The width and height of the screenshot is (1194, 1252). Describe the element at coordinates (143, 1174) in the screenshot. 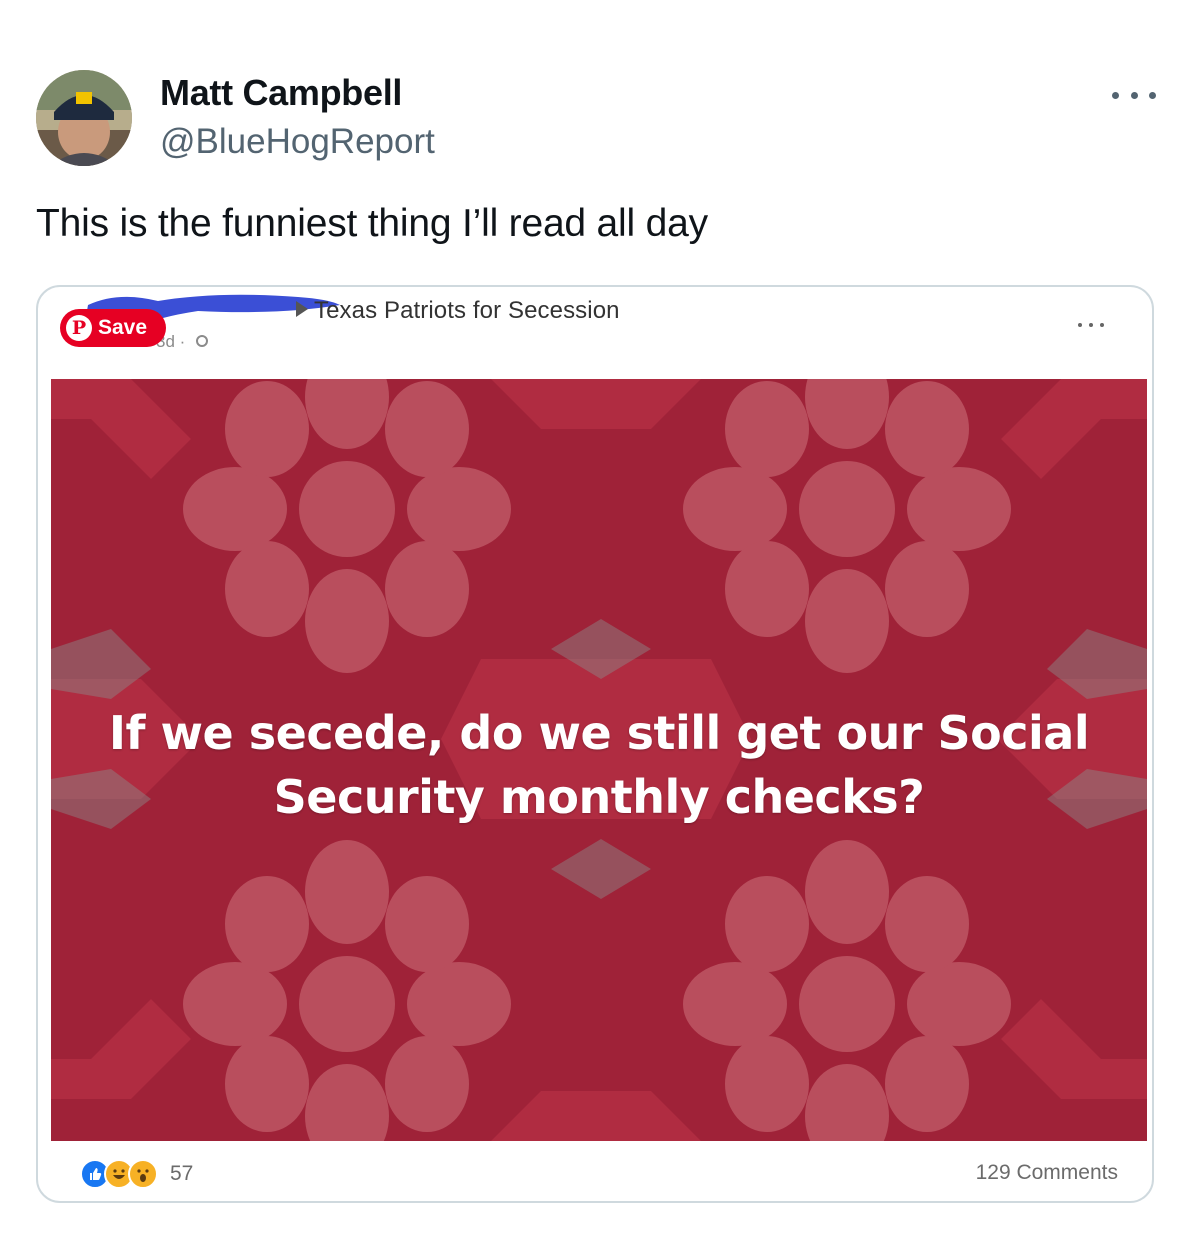

I see `wow-reaction-icon` at that location.